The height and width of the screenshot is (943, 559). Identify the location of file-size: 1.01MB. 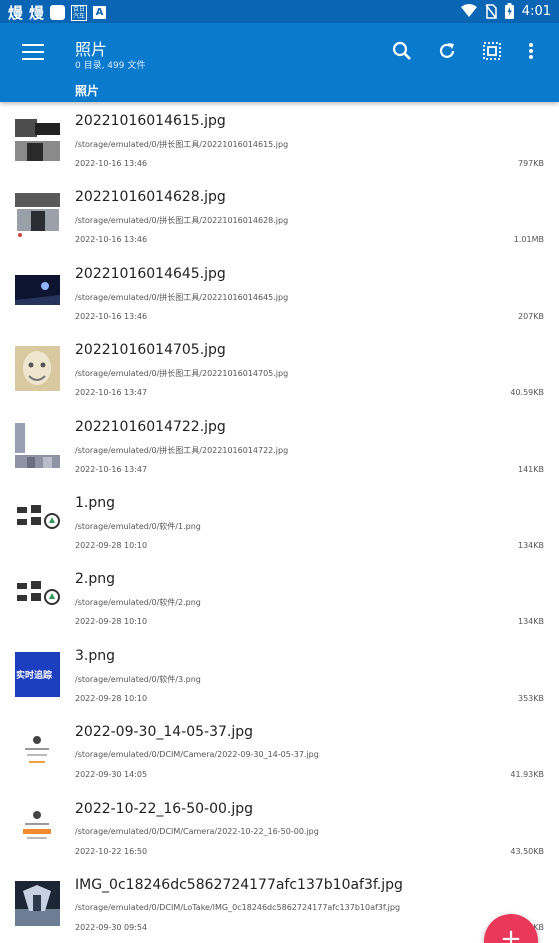
(528, 240).